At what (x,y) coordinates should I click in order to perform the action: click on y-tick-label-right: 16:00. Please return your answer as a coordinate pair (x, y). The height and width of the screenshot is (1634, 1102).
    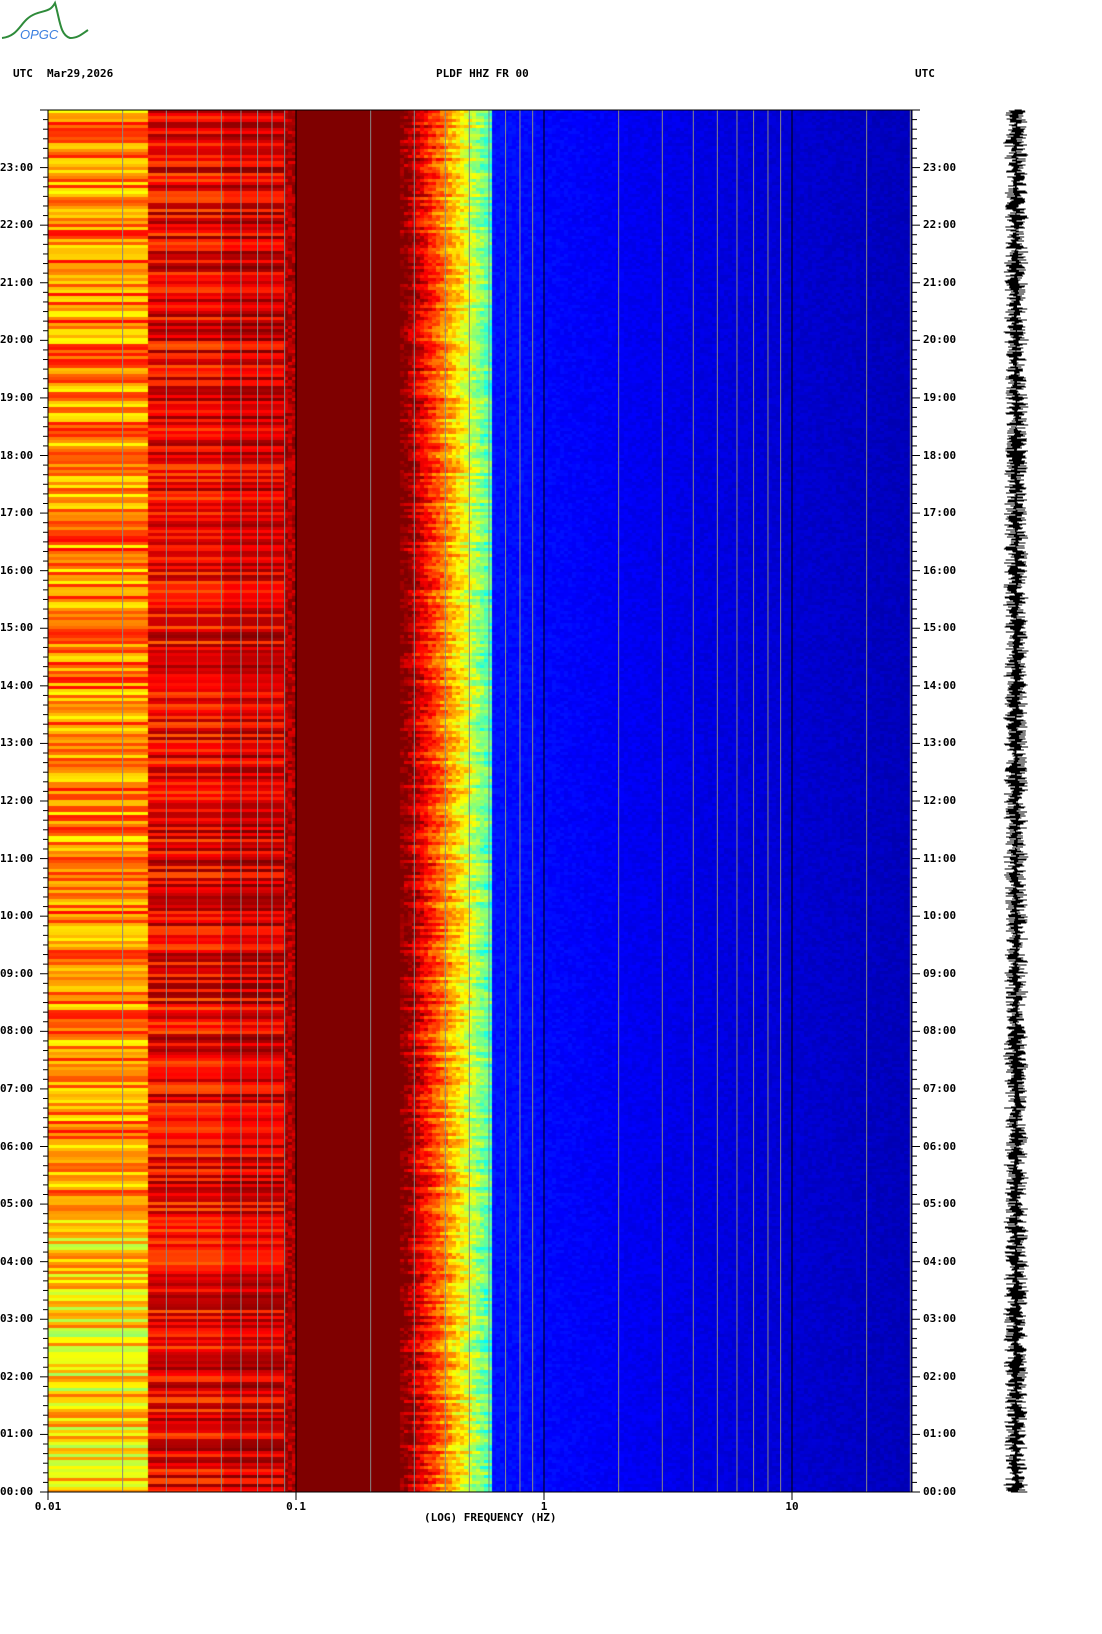
    Looking at the image, I should click on (940, 570).